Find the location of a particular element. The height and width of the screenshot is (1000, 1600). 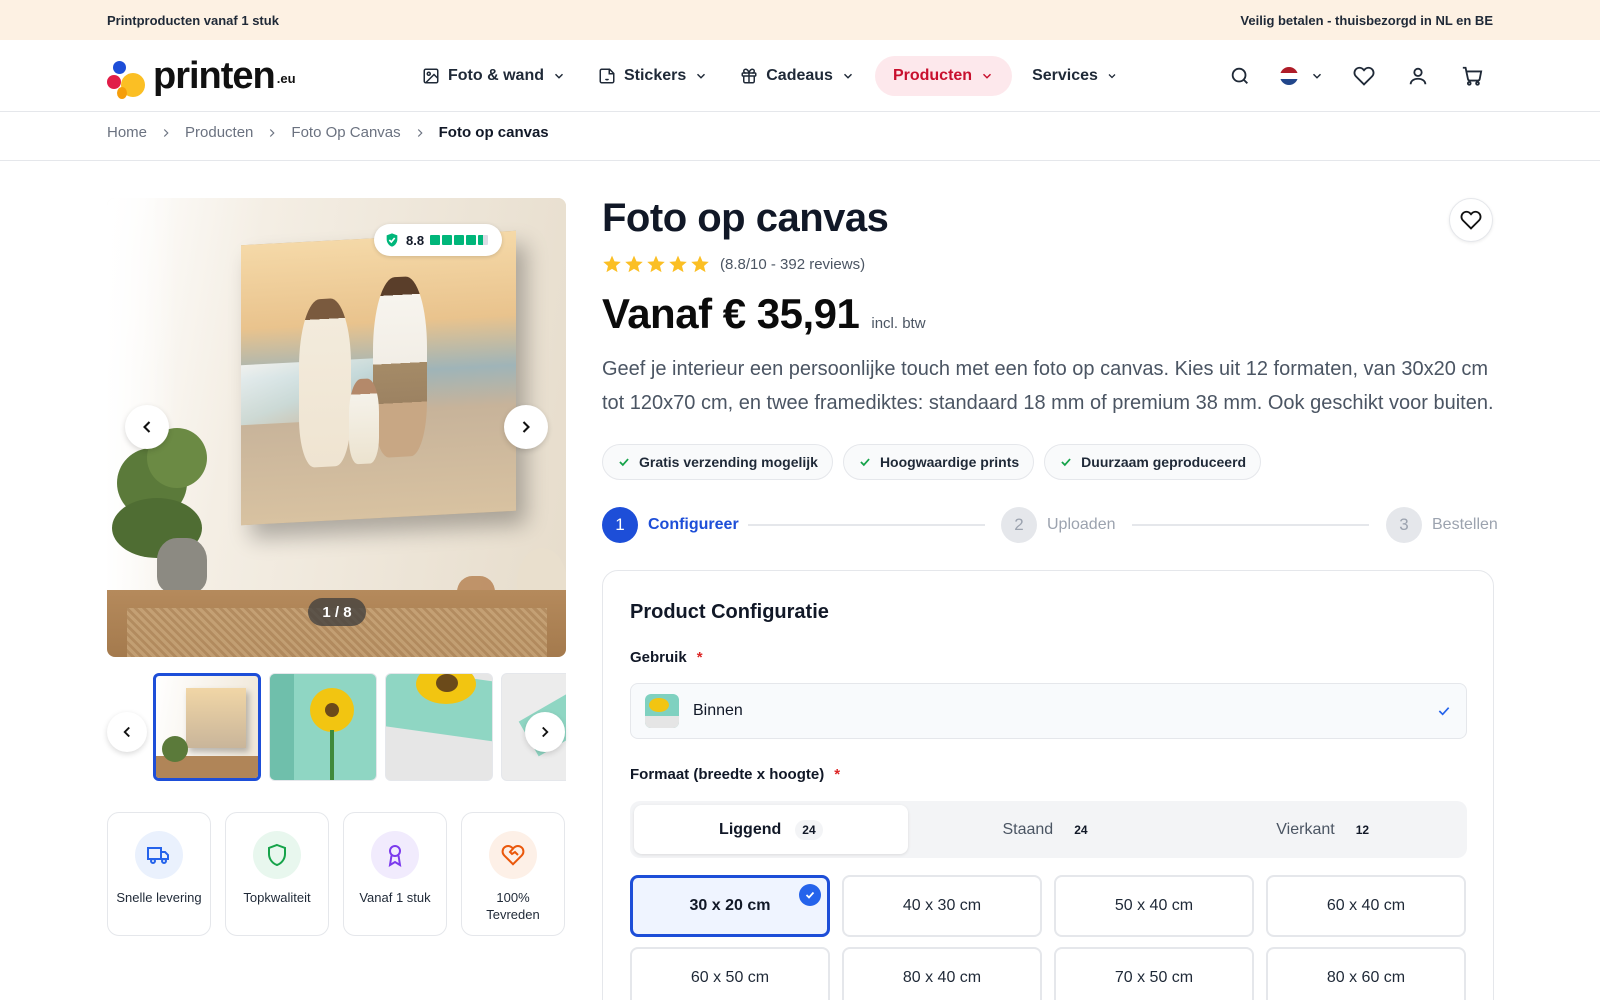

logo-tld: .eu is located at coordinates (286, 78).